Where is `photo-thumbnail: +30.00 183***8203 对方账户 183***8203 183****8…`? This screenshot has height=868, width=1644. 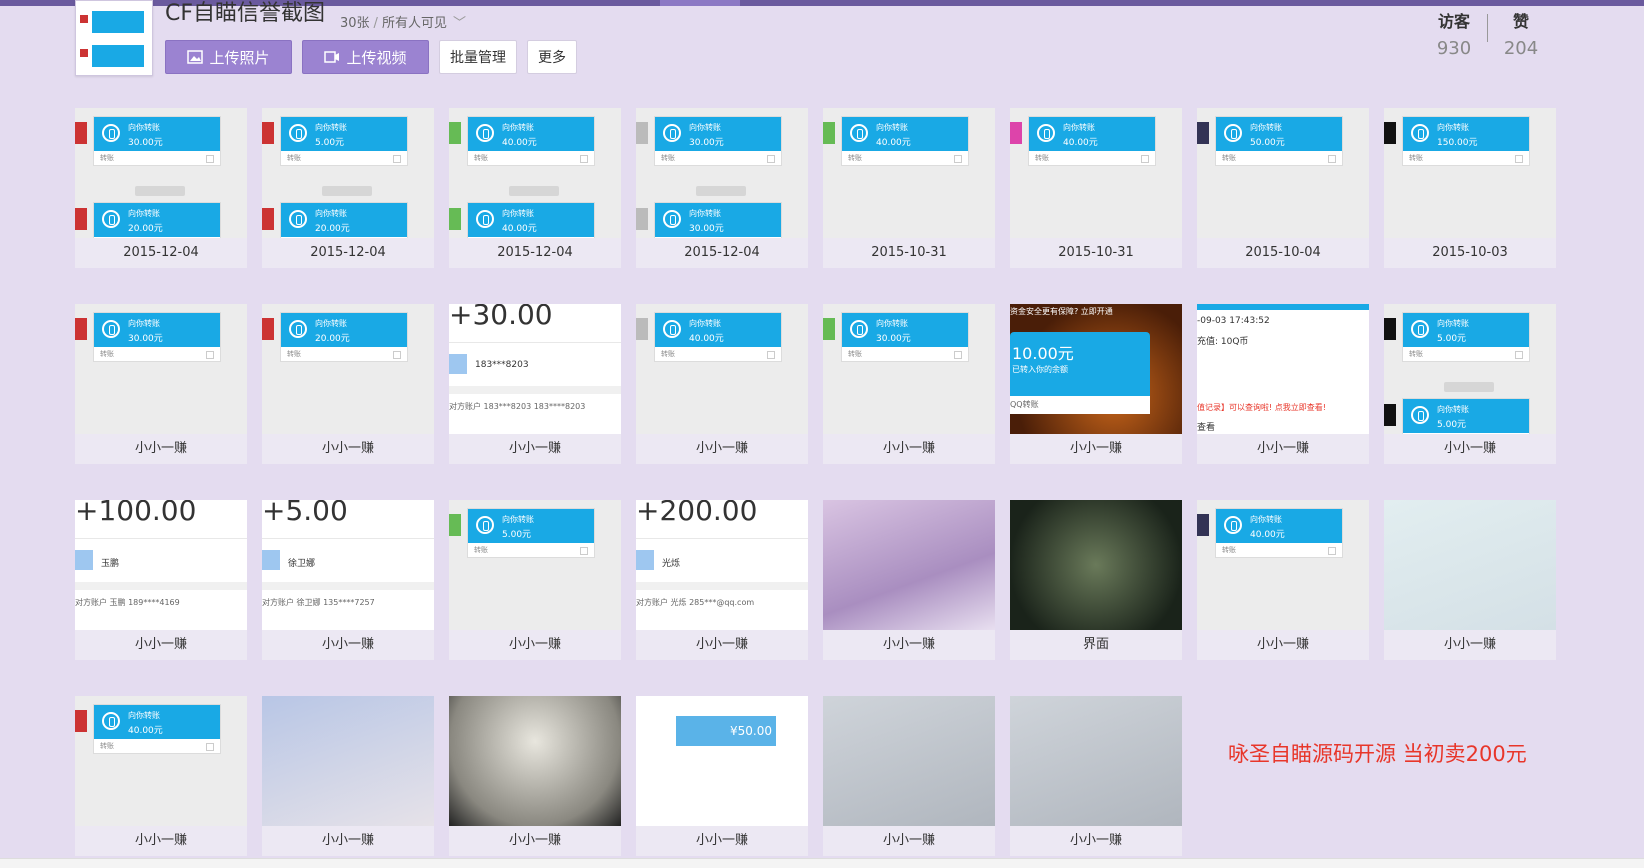
photo-thumbnail: +30.00 183***8203 对方账户 183***8203 183****8… is located at coordinates (535, 369).